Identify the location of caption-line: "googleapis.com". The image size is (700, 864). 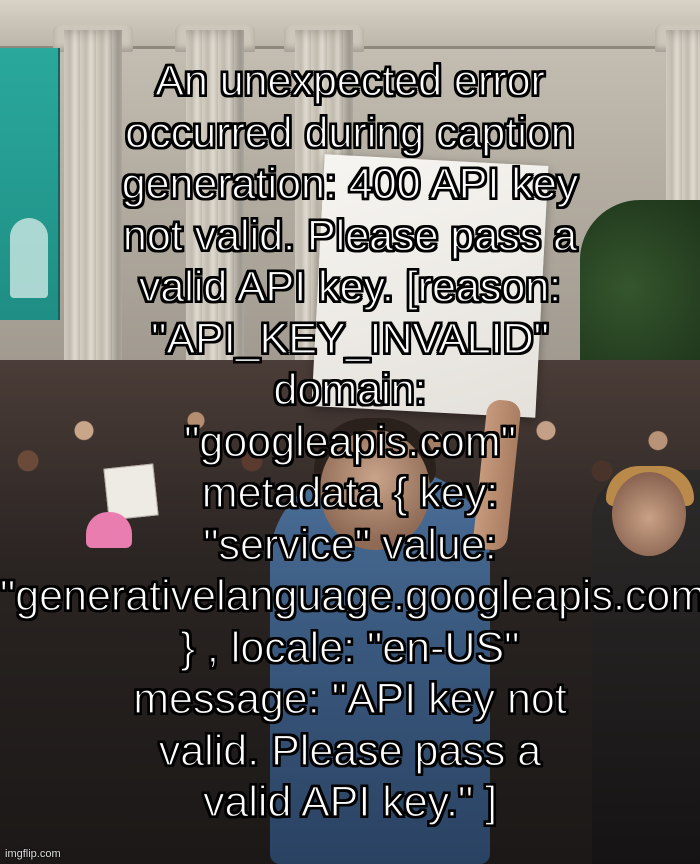
(350, 441).